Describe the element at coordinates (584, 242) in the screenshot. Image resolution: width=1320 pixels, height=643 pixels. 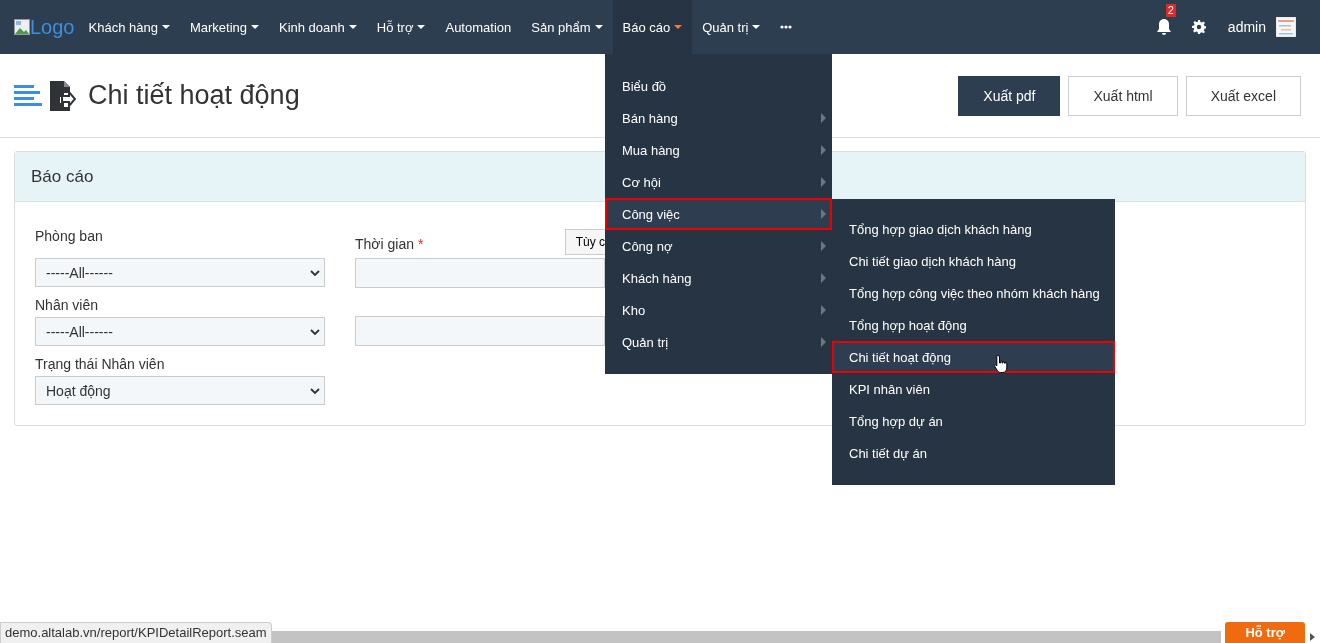
I see `time-option-button: Tùy c` at that location.